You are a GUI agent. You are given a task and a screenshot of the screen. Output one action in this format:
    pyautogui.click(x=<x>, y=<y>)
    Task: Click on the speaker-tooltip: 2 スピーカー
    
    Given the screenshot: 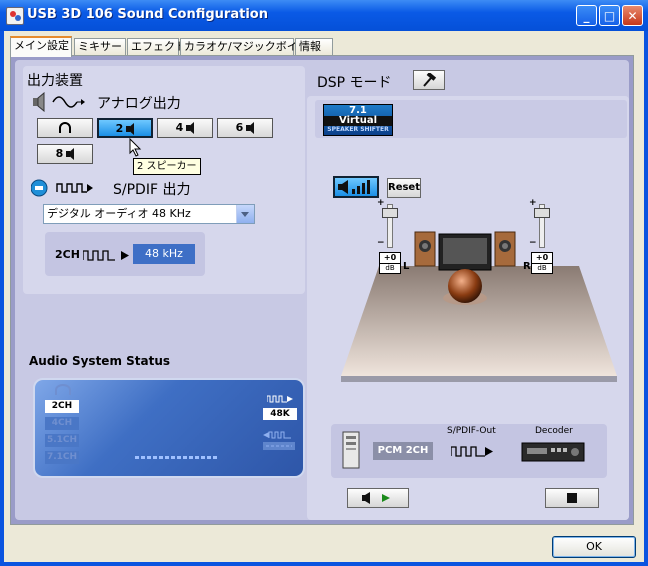 What is the action you would take?
    pyautogui.click(x=167, y=166)
    